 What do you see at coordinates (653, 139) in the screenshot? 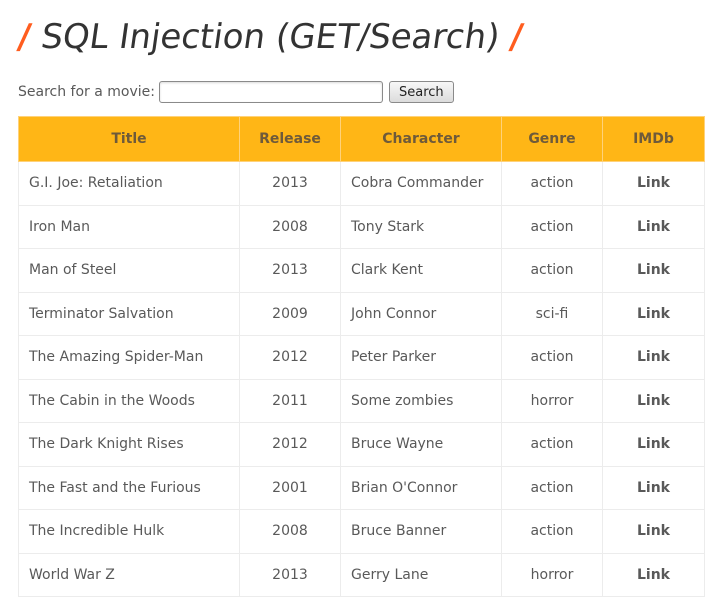
I see `column-header-imdb: IMDb` at bounding box center [653, 139].